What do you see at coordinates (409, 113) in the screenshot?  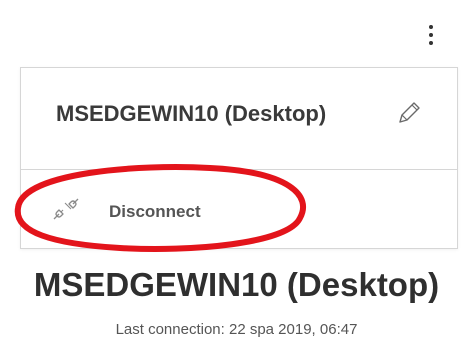 I see `pencil-icon` at bounding box center [409, 113].